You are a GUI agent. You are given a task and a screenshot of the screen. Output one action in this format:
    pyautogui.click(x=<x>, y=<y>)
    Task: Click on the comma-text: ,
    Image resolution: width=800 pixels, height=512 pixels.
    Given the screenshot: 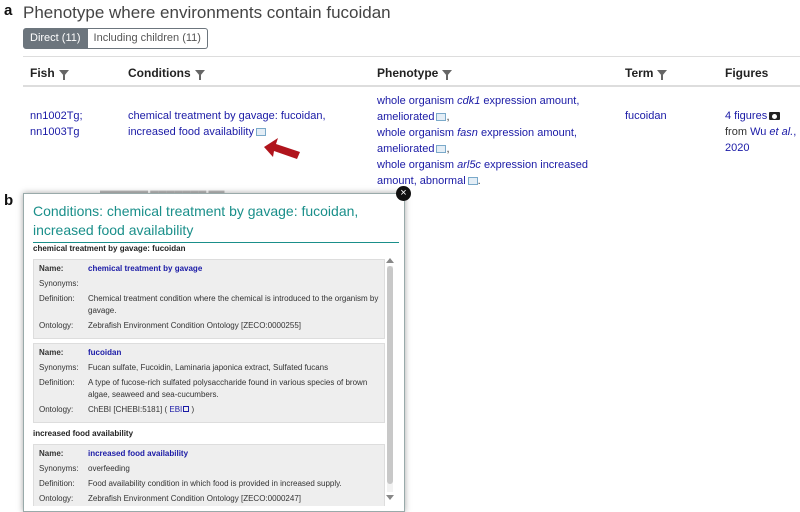 What is the action you would take?
    pyautogui.click(x=795, y=132)
    